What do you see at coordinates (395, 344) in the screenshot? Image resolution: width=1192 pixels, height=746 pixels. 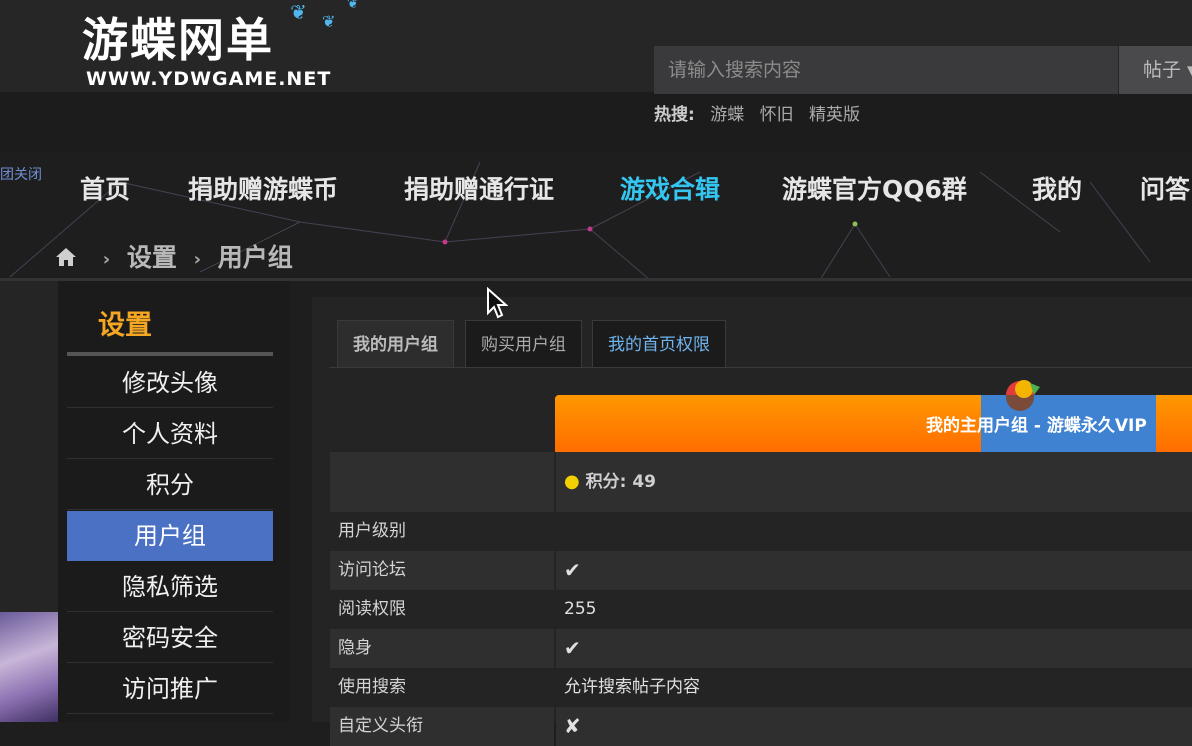 I see `tab-my-usergroup: 我的用户组` at bounding box center [395, 344].